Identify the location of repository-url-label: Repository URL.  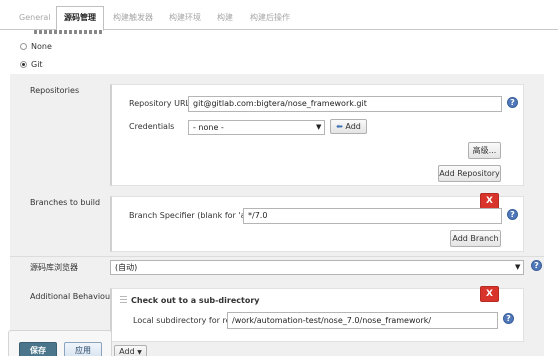
(159, 103).